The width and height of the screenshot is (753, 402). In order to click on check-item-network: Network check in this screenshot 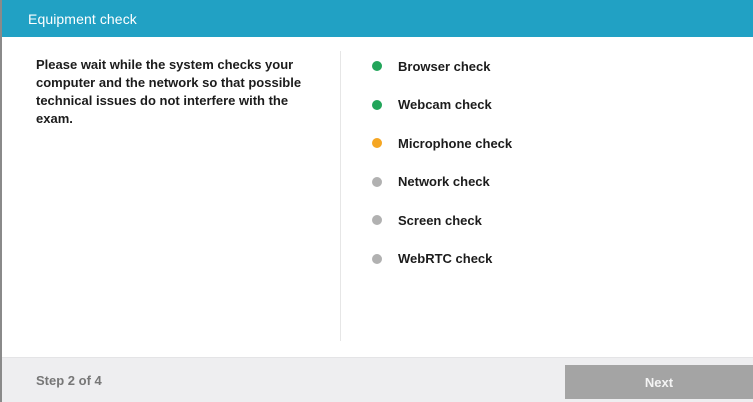, I will do `click(442, 182)`.